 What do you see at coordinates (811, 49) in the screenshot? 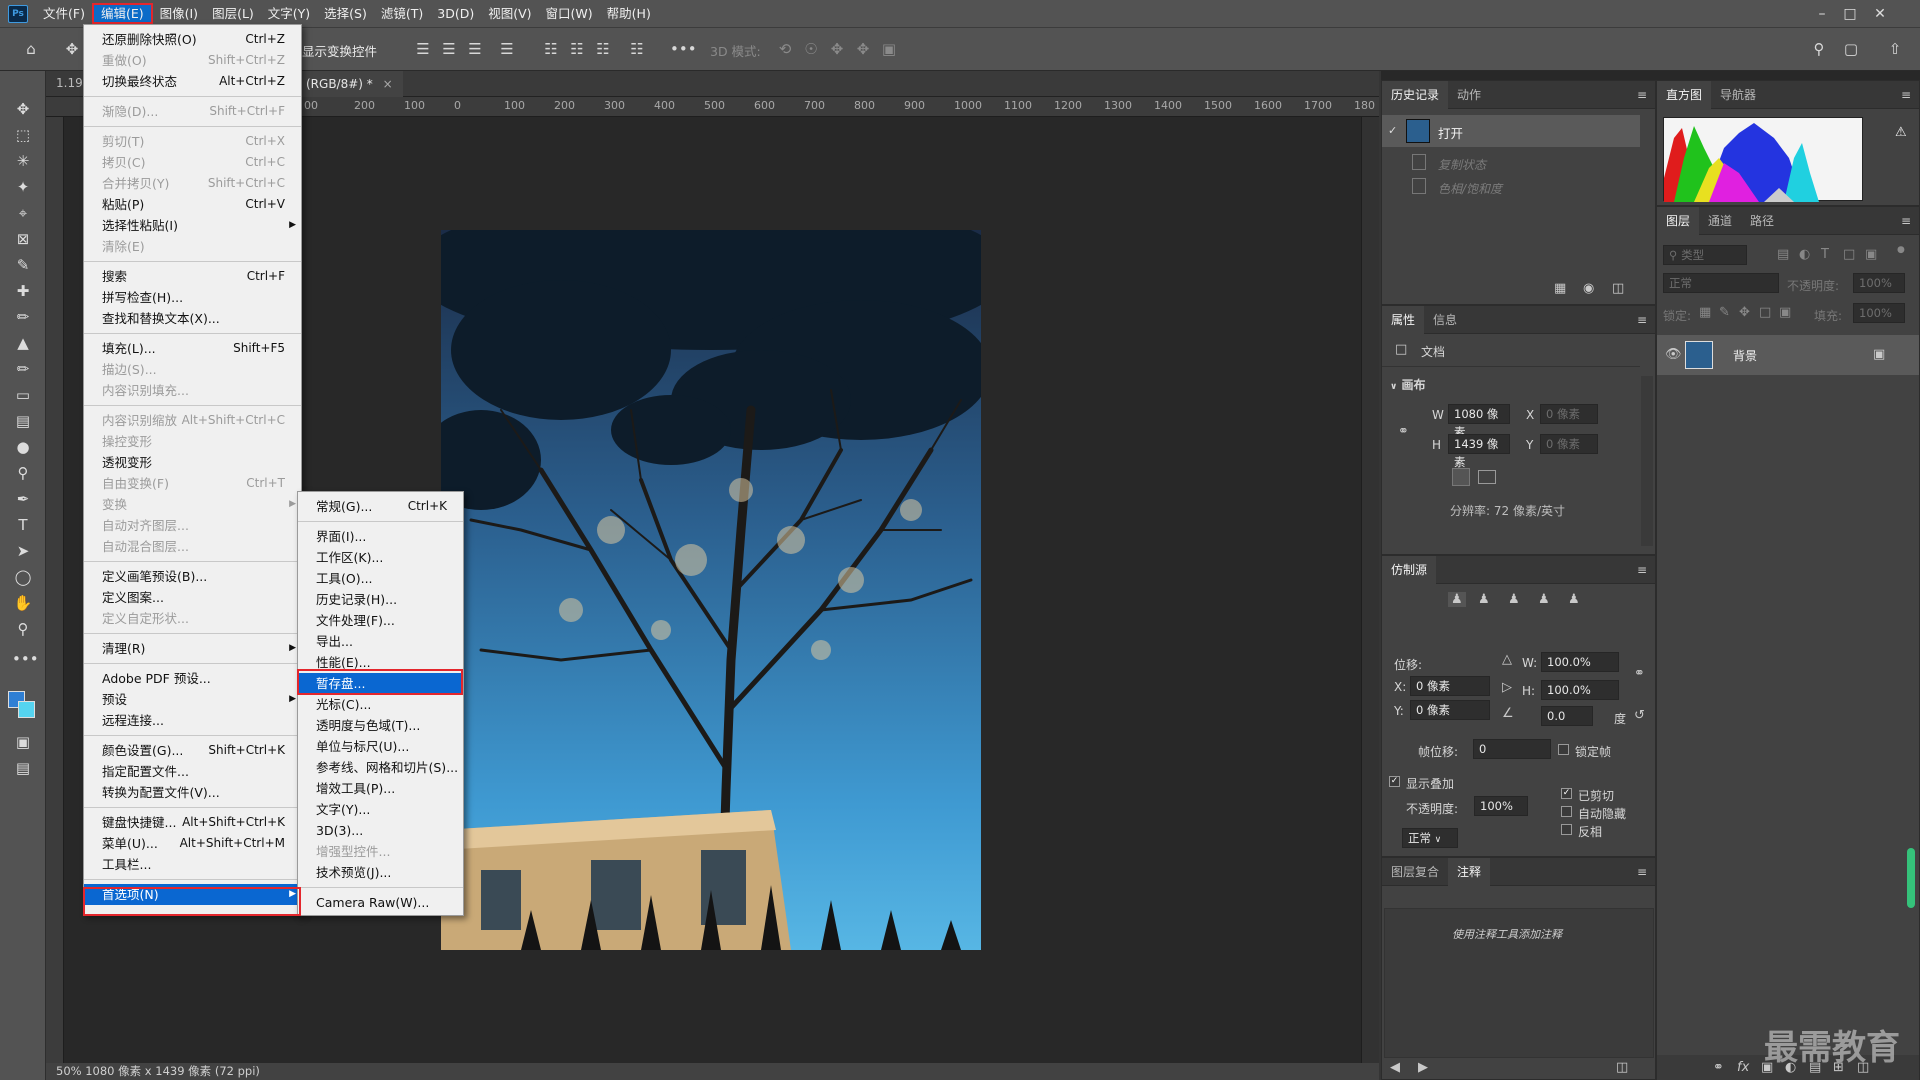
I see `roll-icon: ☉` at bounding box center [811, 49].